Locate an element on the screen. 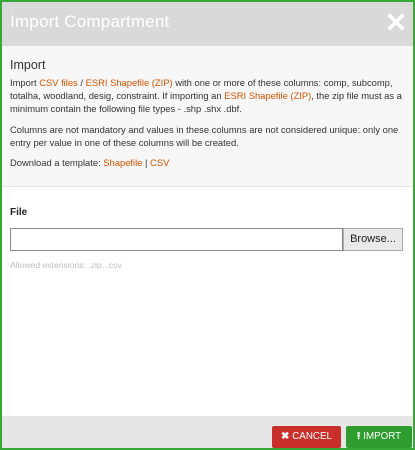  import-button: ⭱ IMPORT is located at coordinates (379, 437).